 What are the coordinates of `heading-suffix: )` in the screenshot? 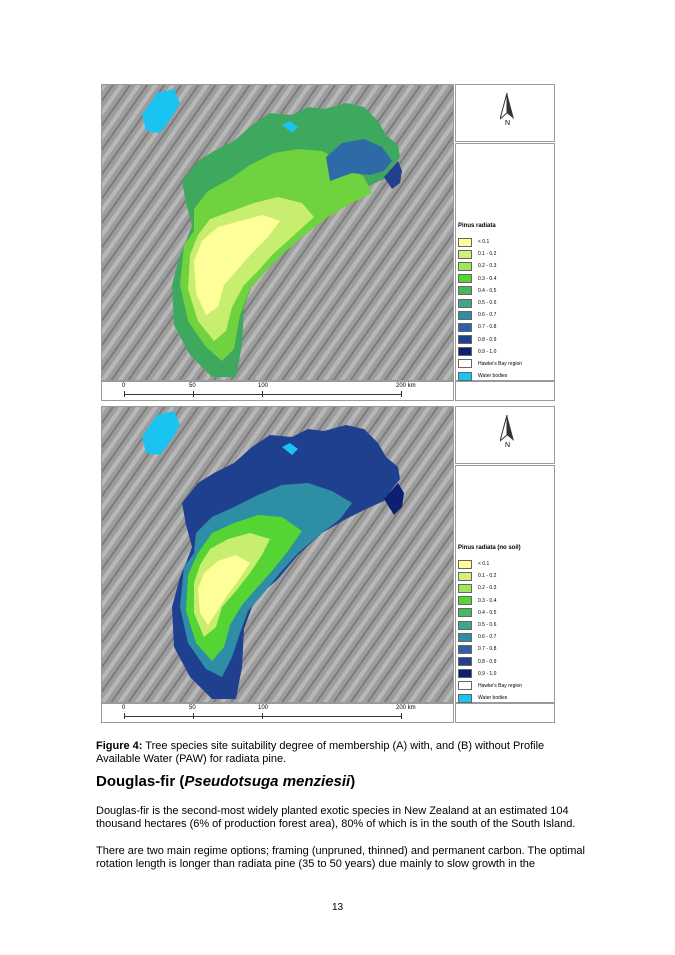 It's located at (353, 781).